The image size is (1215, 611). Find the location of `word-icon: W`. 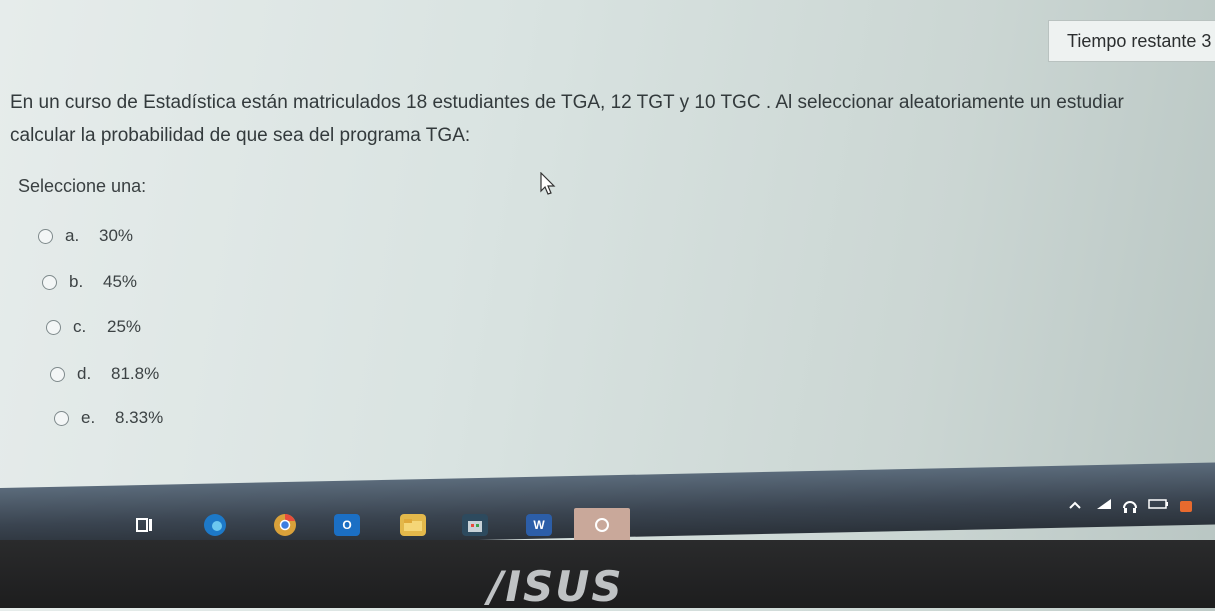

word-icon: W is located at coordinates (539, 525).